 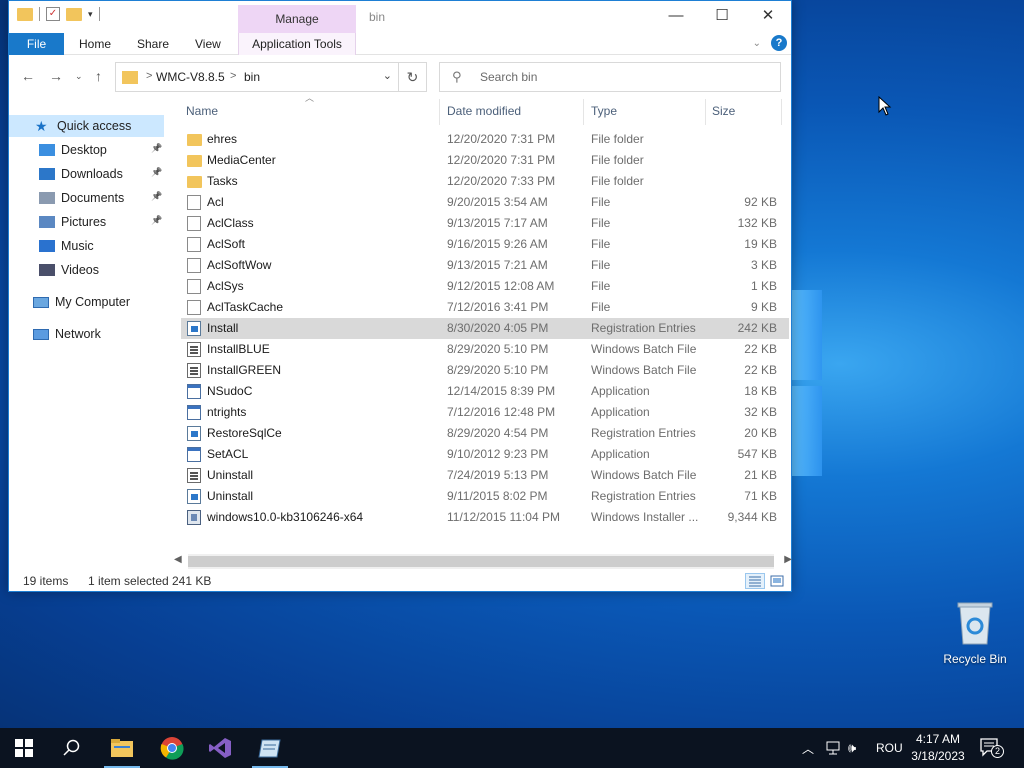 What do you see at coordinates (508, 77) in the screenshot?
I see `search-input: Search bin` at bounding box center [508, 77].